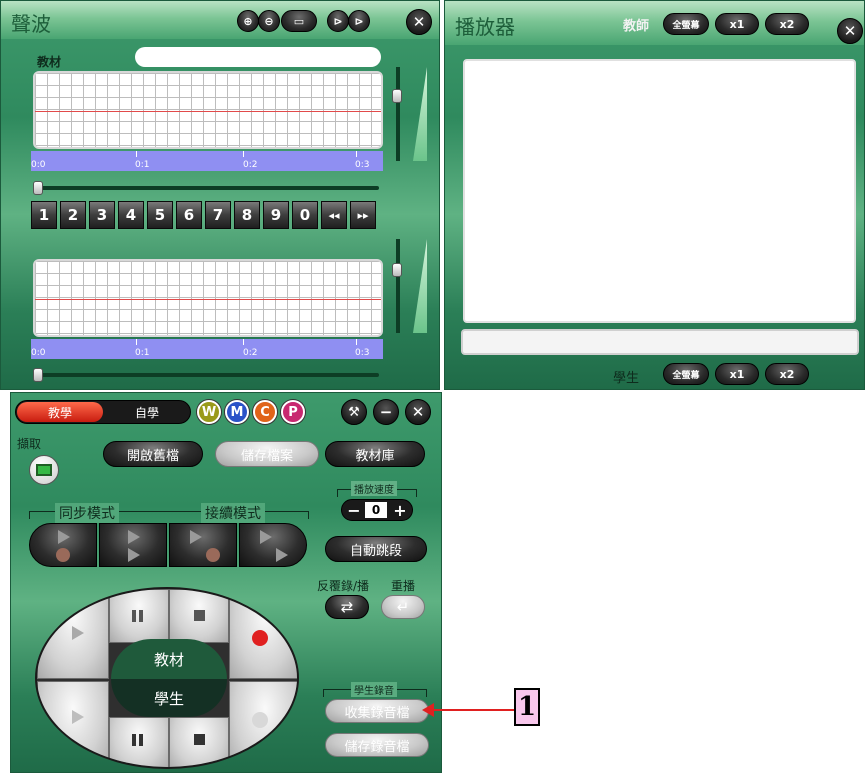 Image resolution: width=865 pixels, height=773 pixels. Describe the element at coordinates (139, 616) in the screenshot. I see `material-pause-button` at that location.